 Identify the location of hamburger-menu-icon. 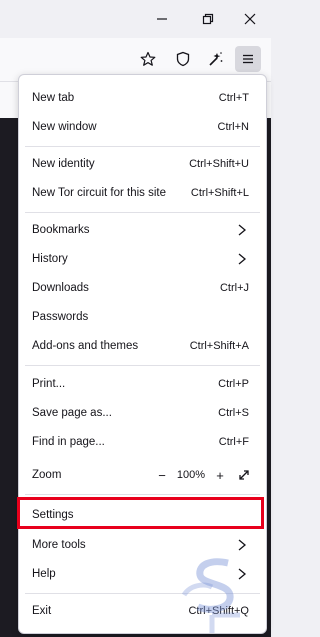
(248, 59).